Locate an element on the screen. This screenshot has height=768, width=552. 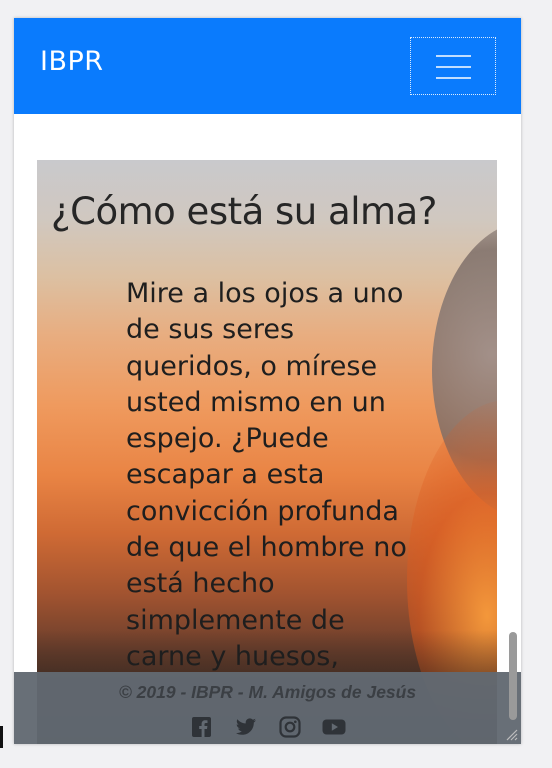
facebook-icon is located at coordinates (202, 727).